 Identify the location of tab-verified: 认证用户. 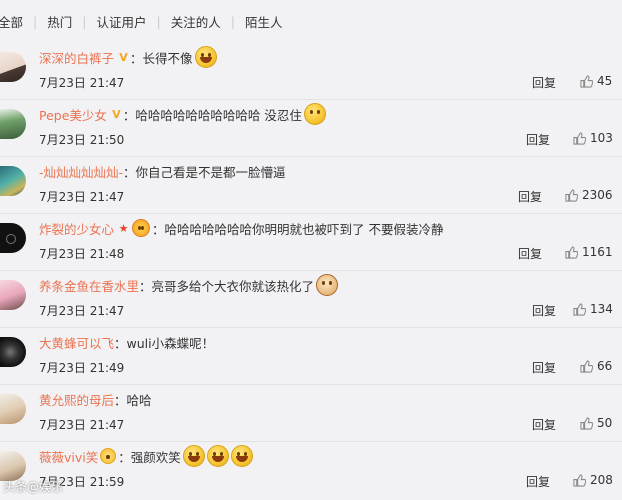
(121, 21).